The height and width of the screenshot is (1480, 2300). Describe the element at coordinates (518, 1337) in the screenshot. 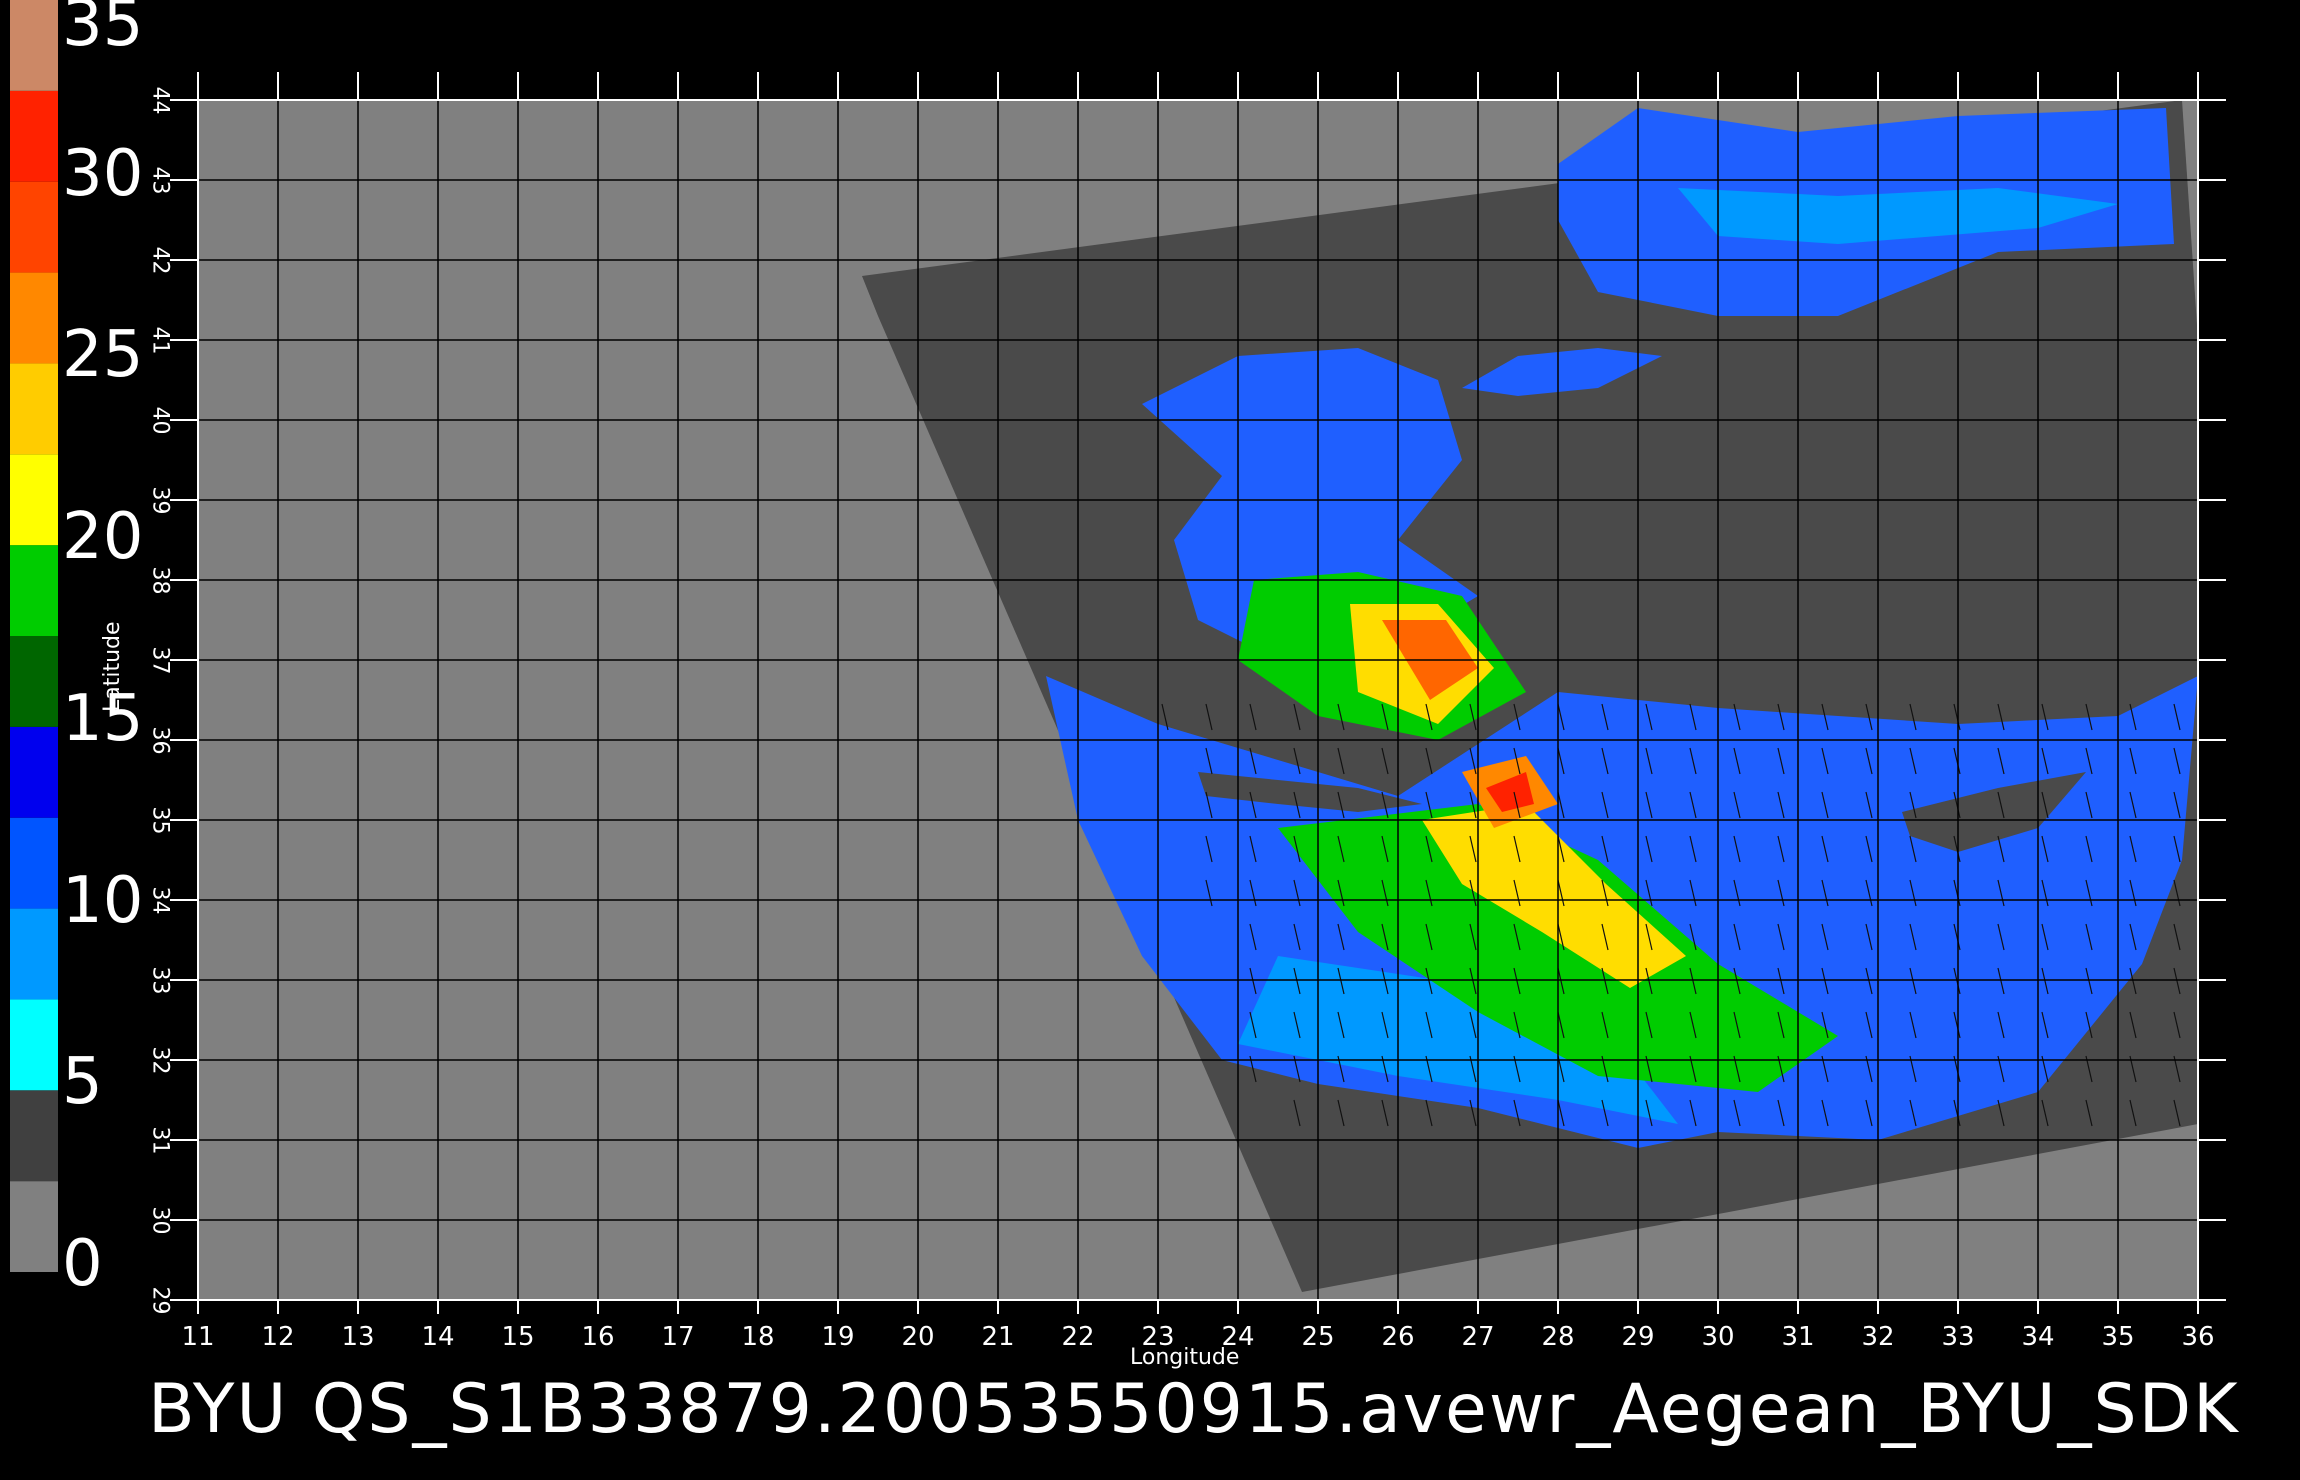

I see `x-tick-label: 15` at that location.